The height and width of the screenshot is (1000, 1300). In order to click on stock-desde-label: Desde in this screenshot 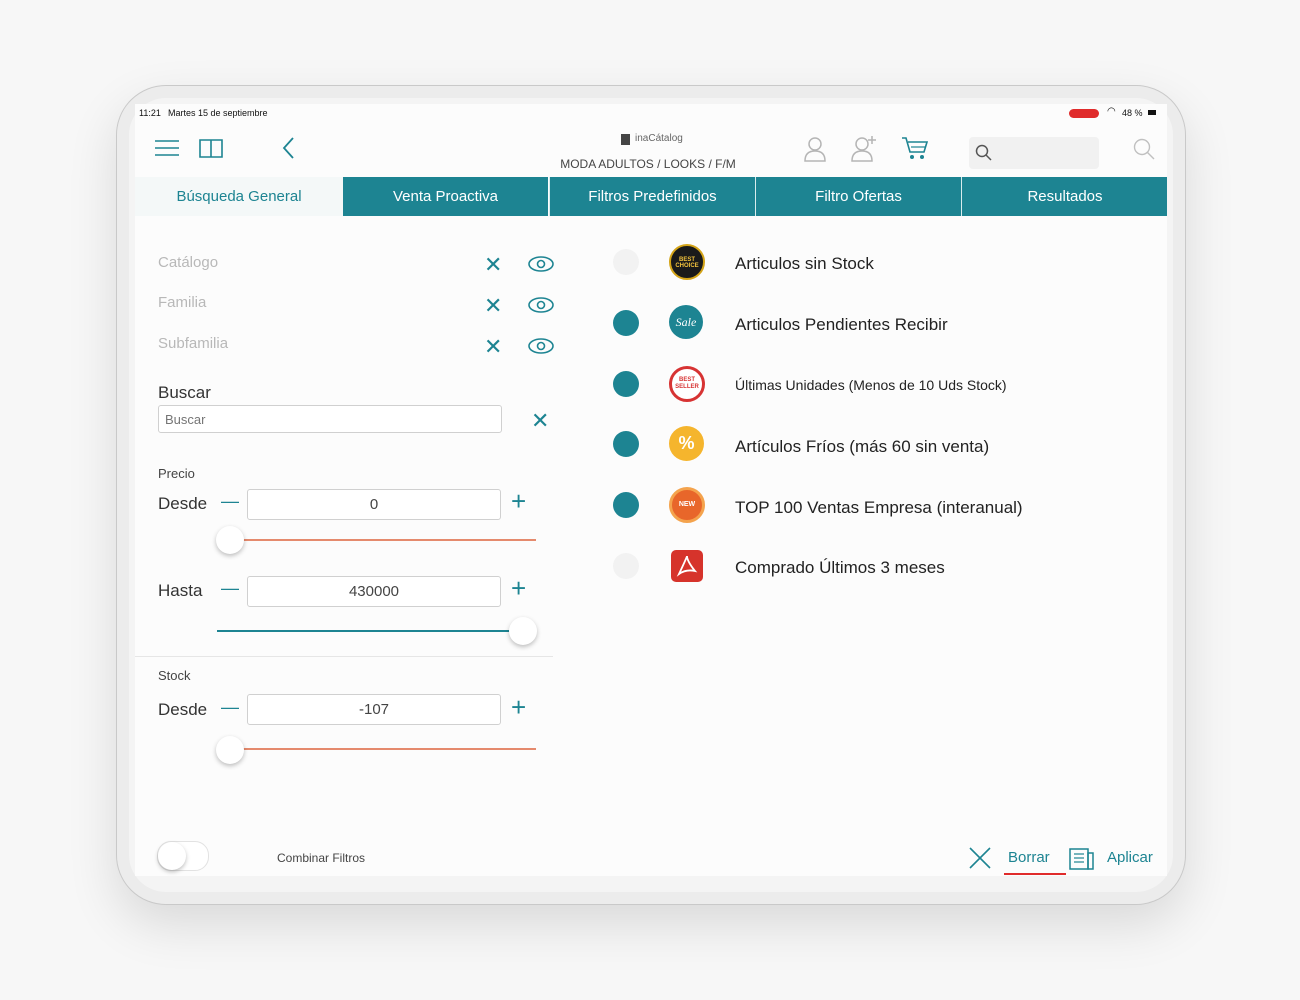, I will do `click(183, 709)`.